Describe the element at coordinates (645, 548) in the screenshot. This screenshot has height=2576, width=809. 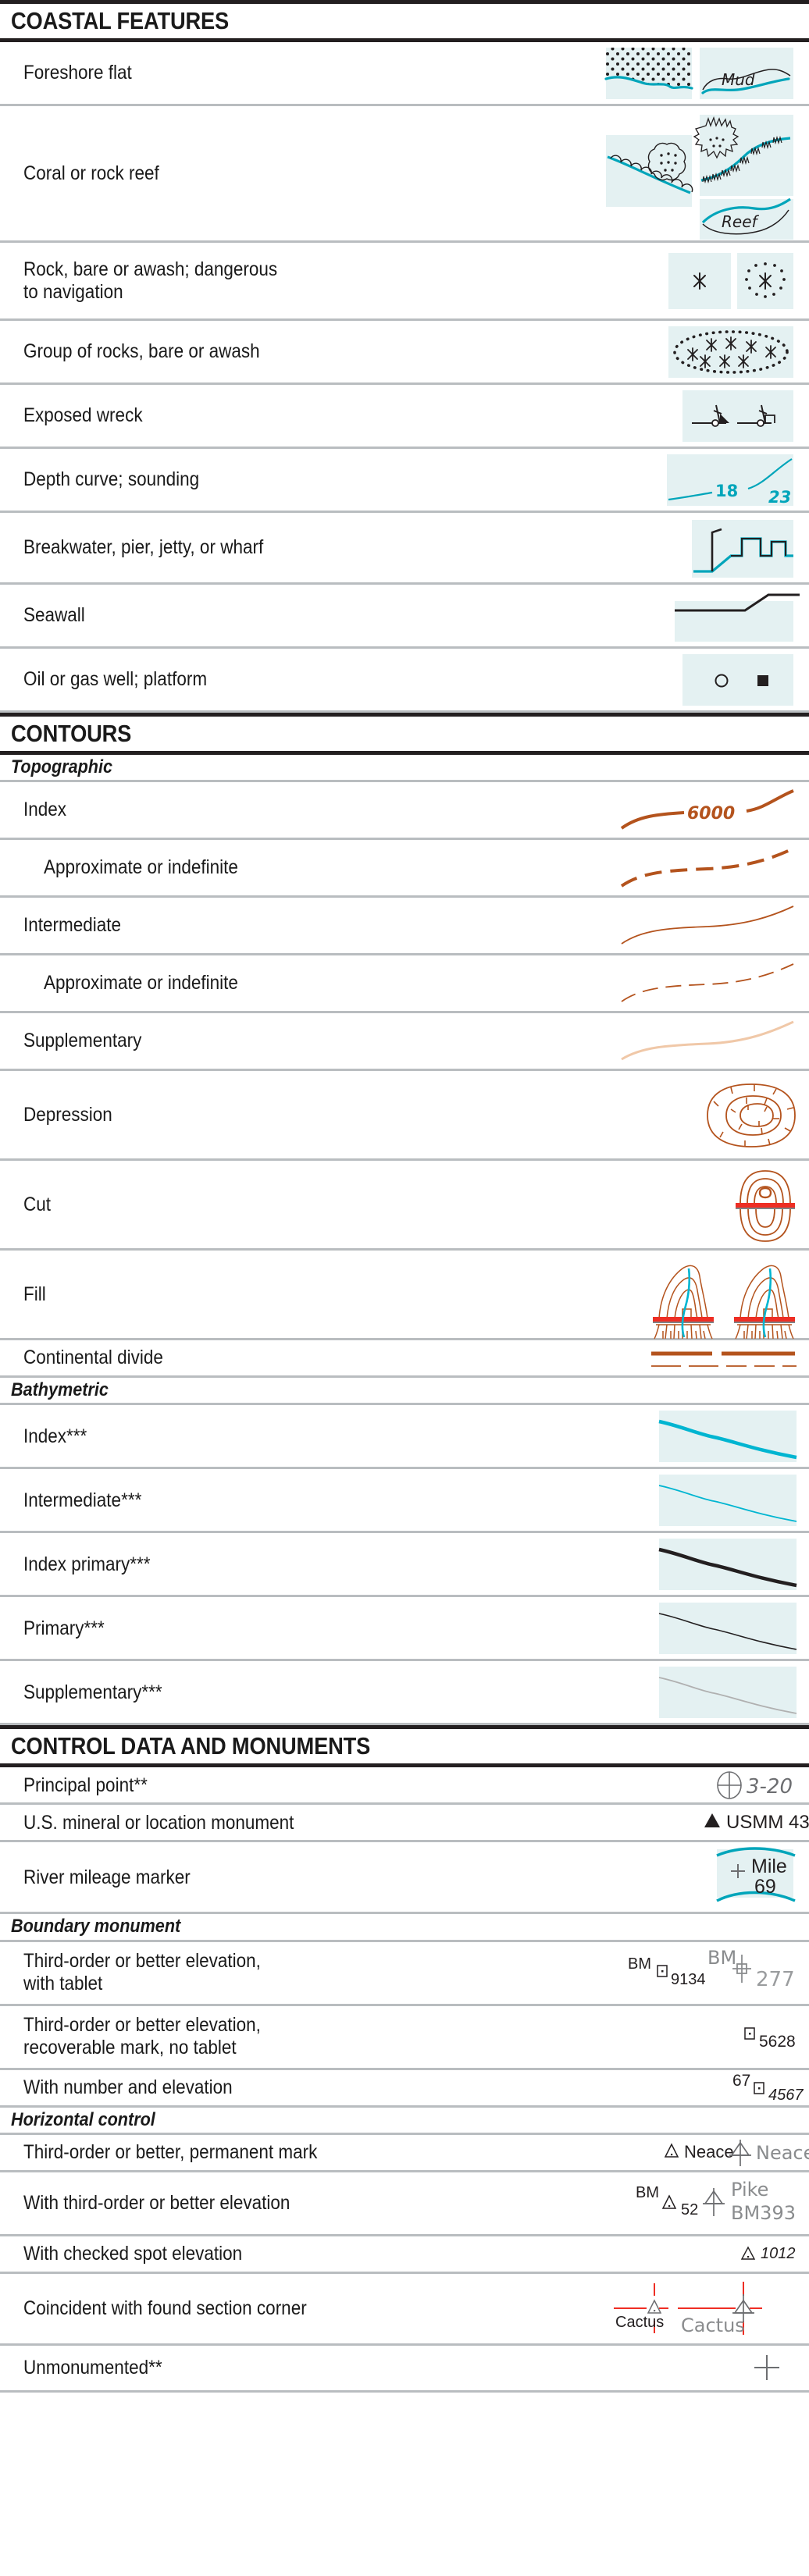
I see `legend-symbol-breakwater` at that location.